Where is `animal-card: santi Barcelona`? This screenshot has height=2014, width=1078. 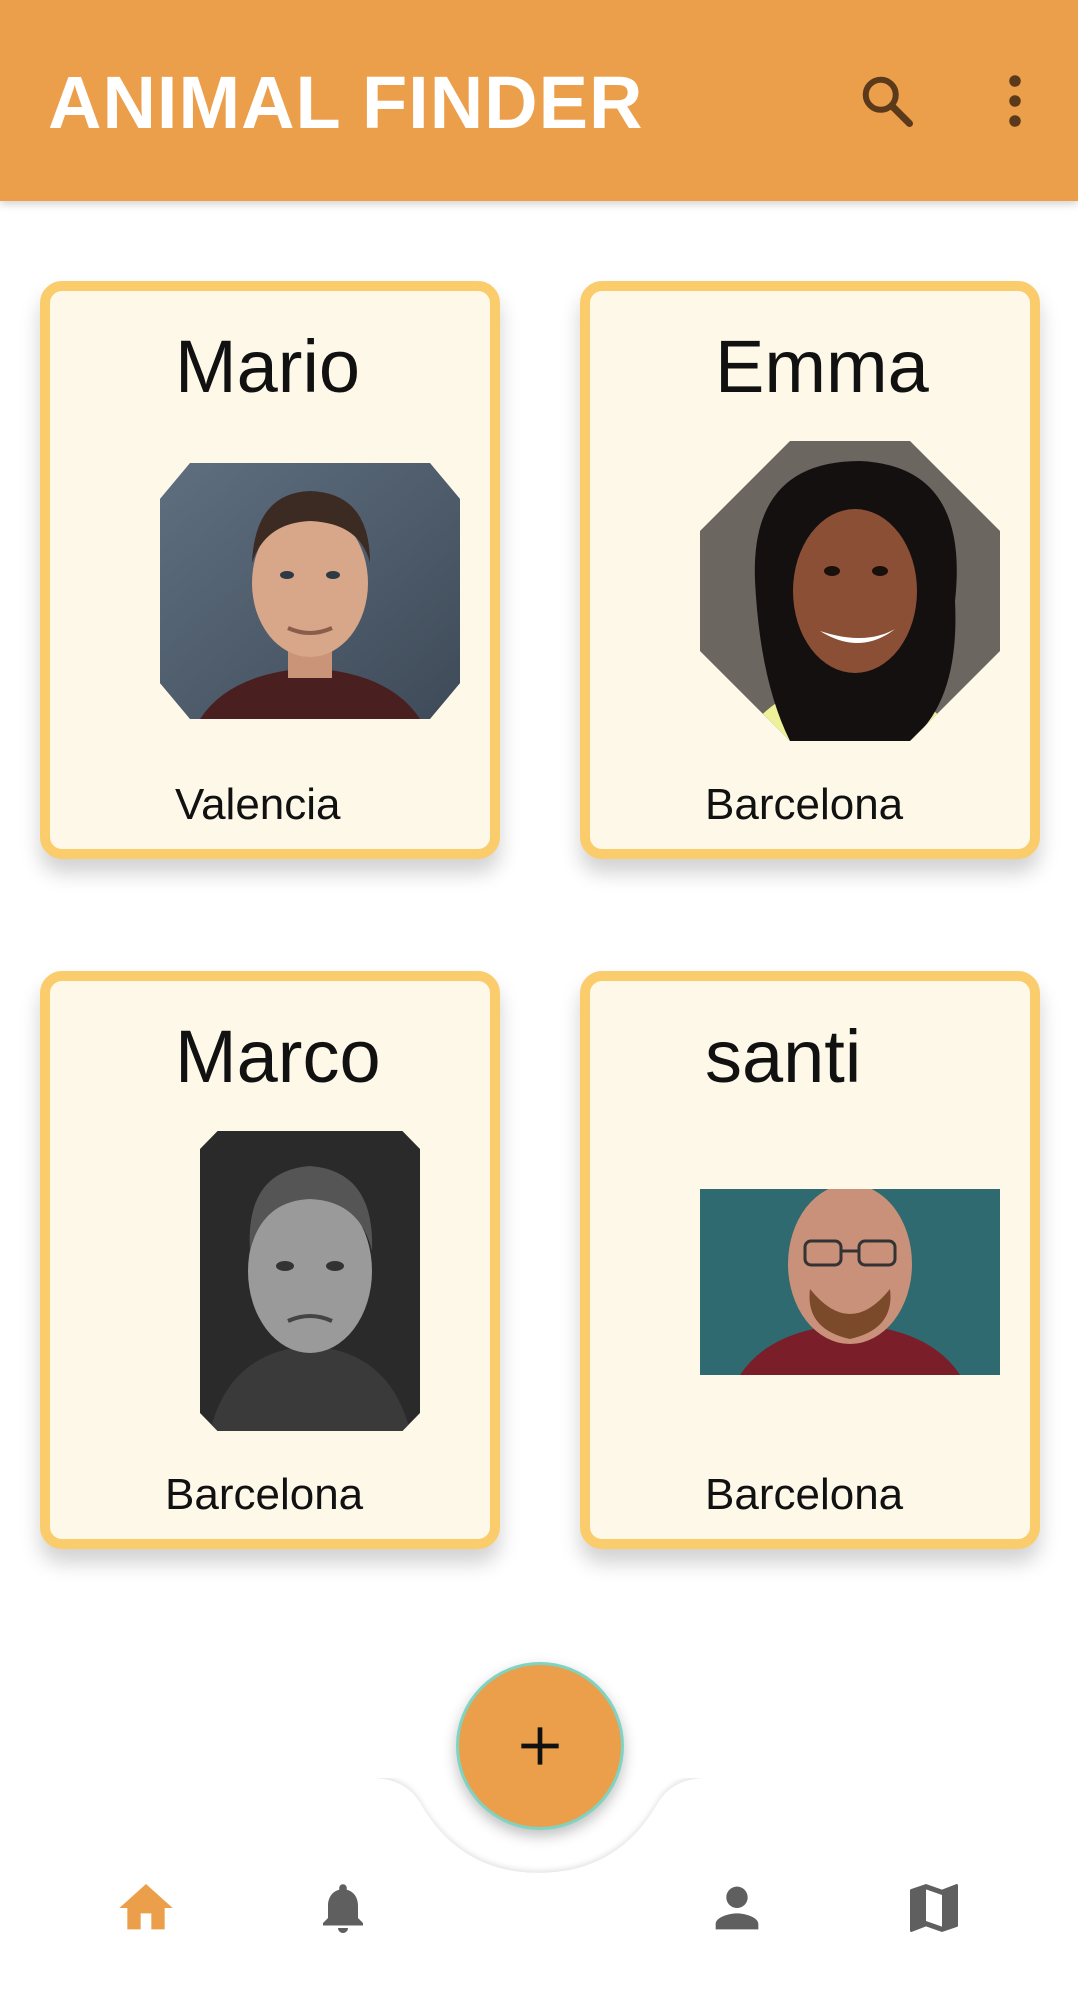 animal-card: santi Barcelona is located at coordinates (810, 1260).